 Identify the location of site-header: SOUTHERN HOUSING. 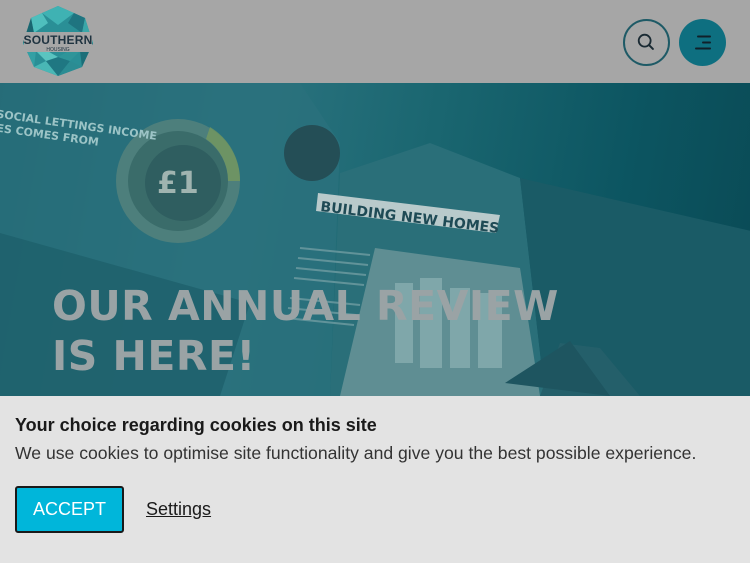
(375, 41).